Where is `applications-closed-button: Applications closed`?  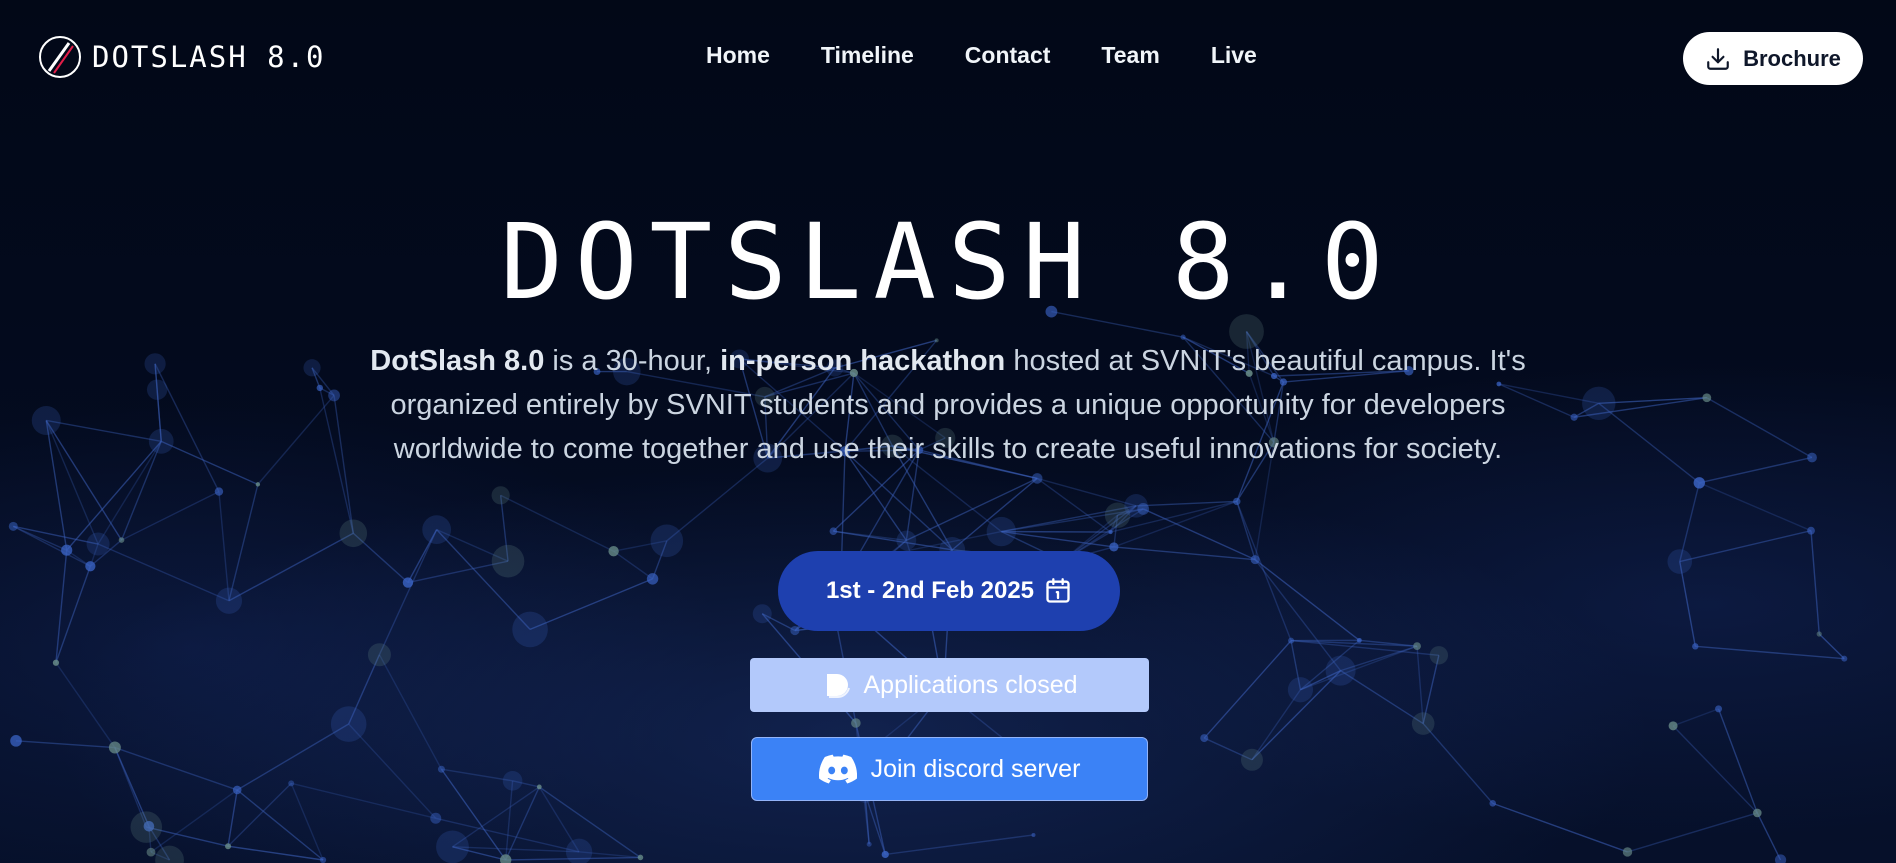 applications-closed-button: Applications closed is located at coordinates (949, 685).